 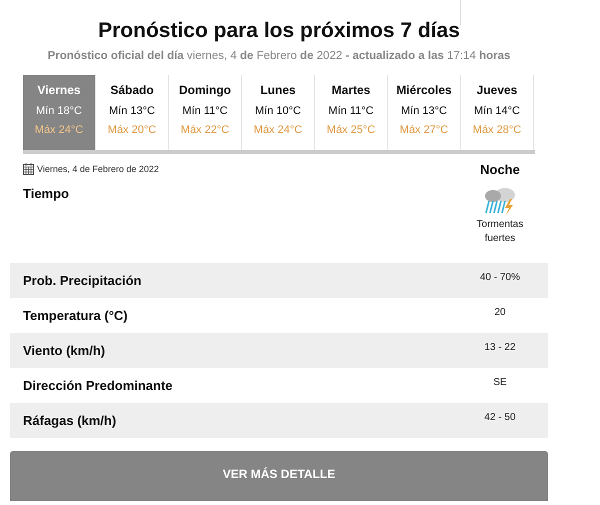 What do you see at coordinates (279, 56) in the screenshot?
I see `forecast-subtitle: Pronóstico oficial del día viernes, 4 de Febrero de 2022 - actualizado a las 17:14 horas` at bounding box center [279, 56].